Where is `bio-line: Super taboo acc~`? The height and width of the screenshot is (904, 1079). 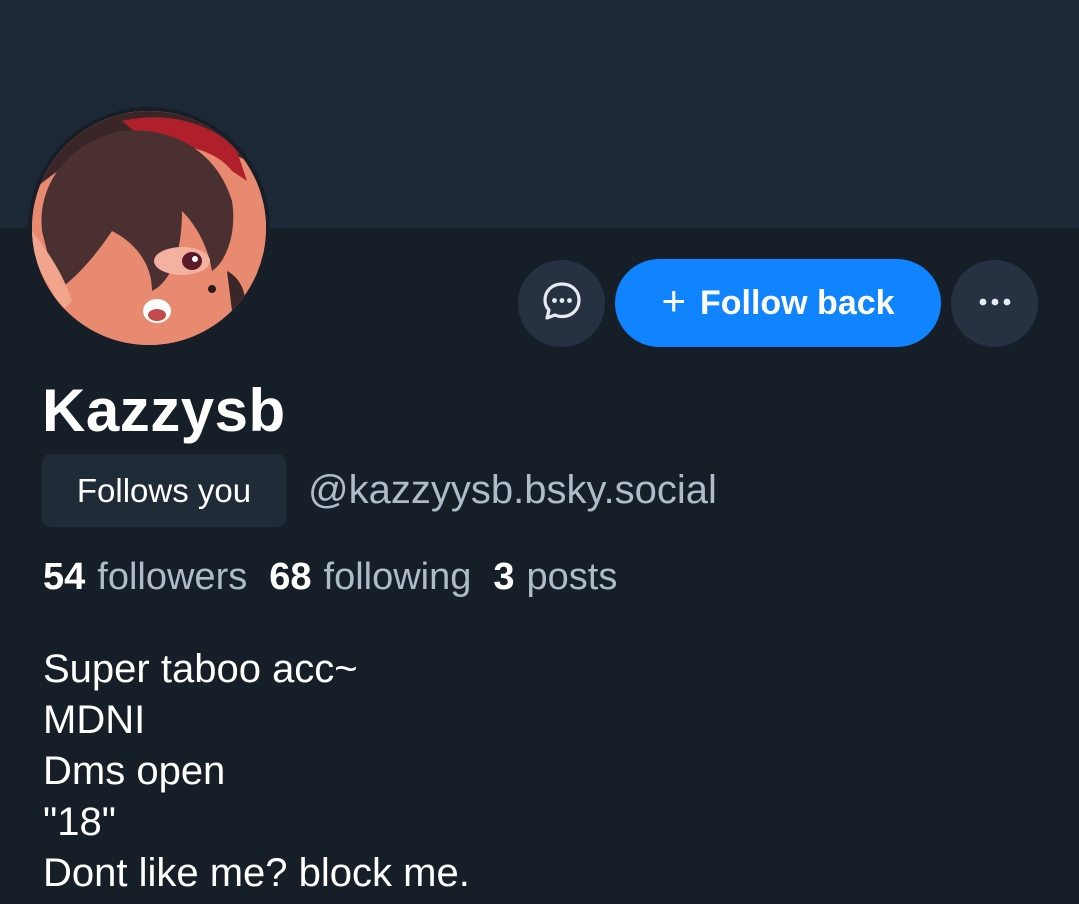
bio-line: Super taboo acc~ is located at coordinates (200, 669).